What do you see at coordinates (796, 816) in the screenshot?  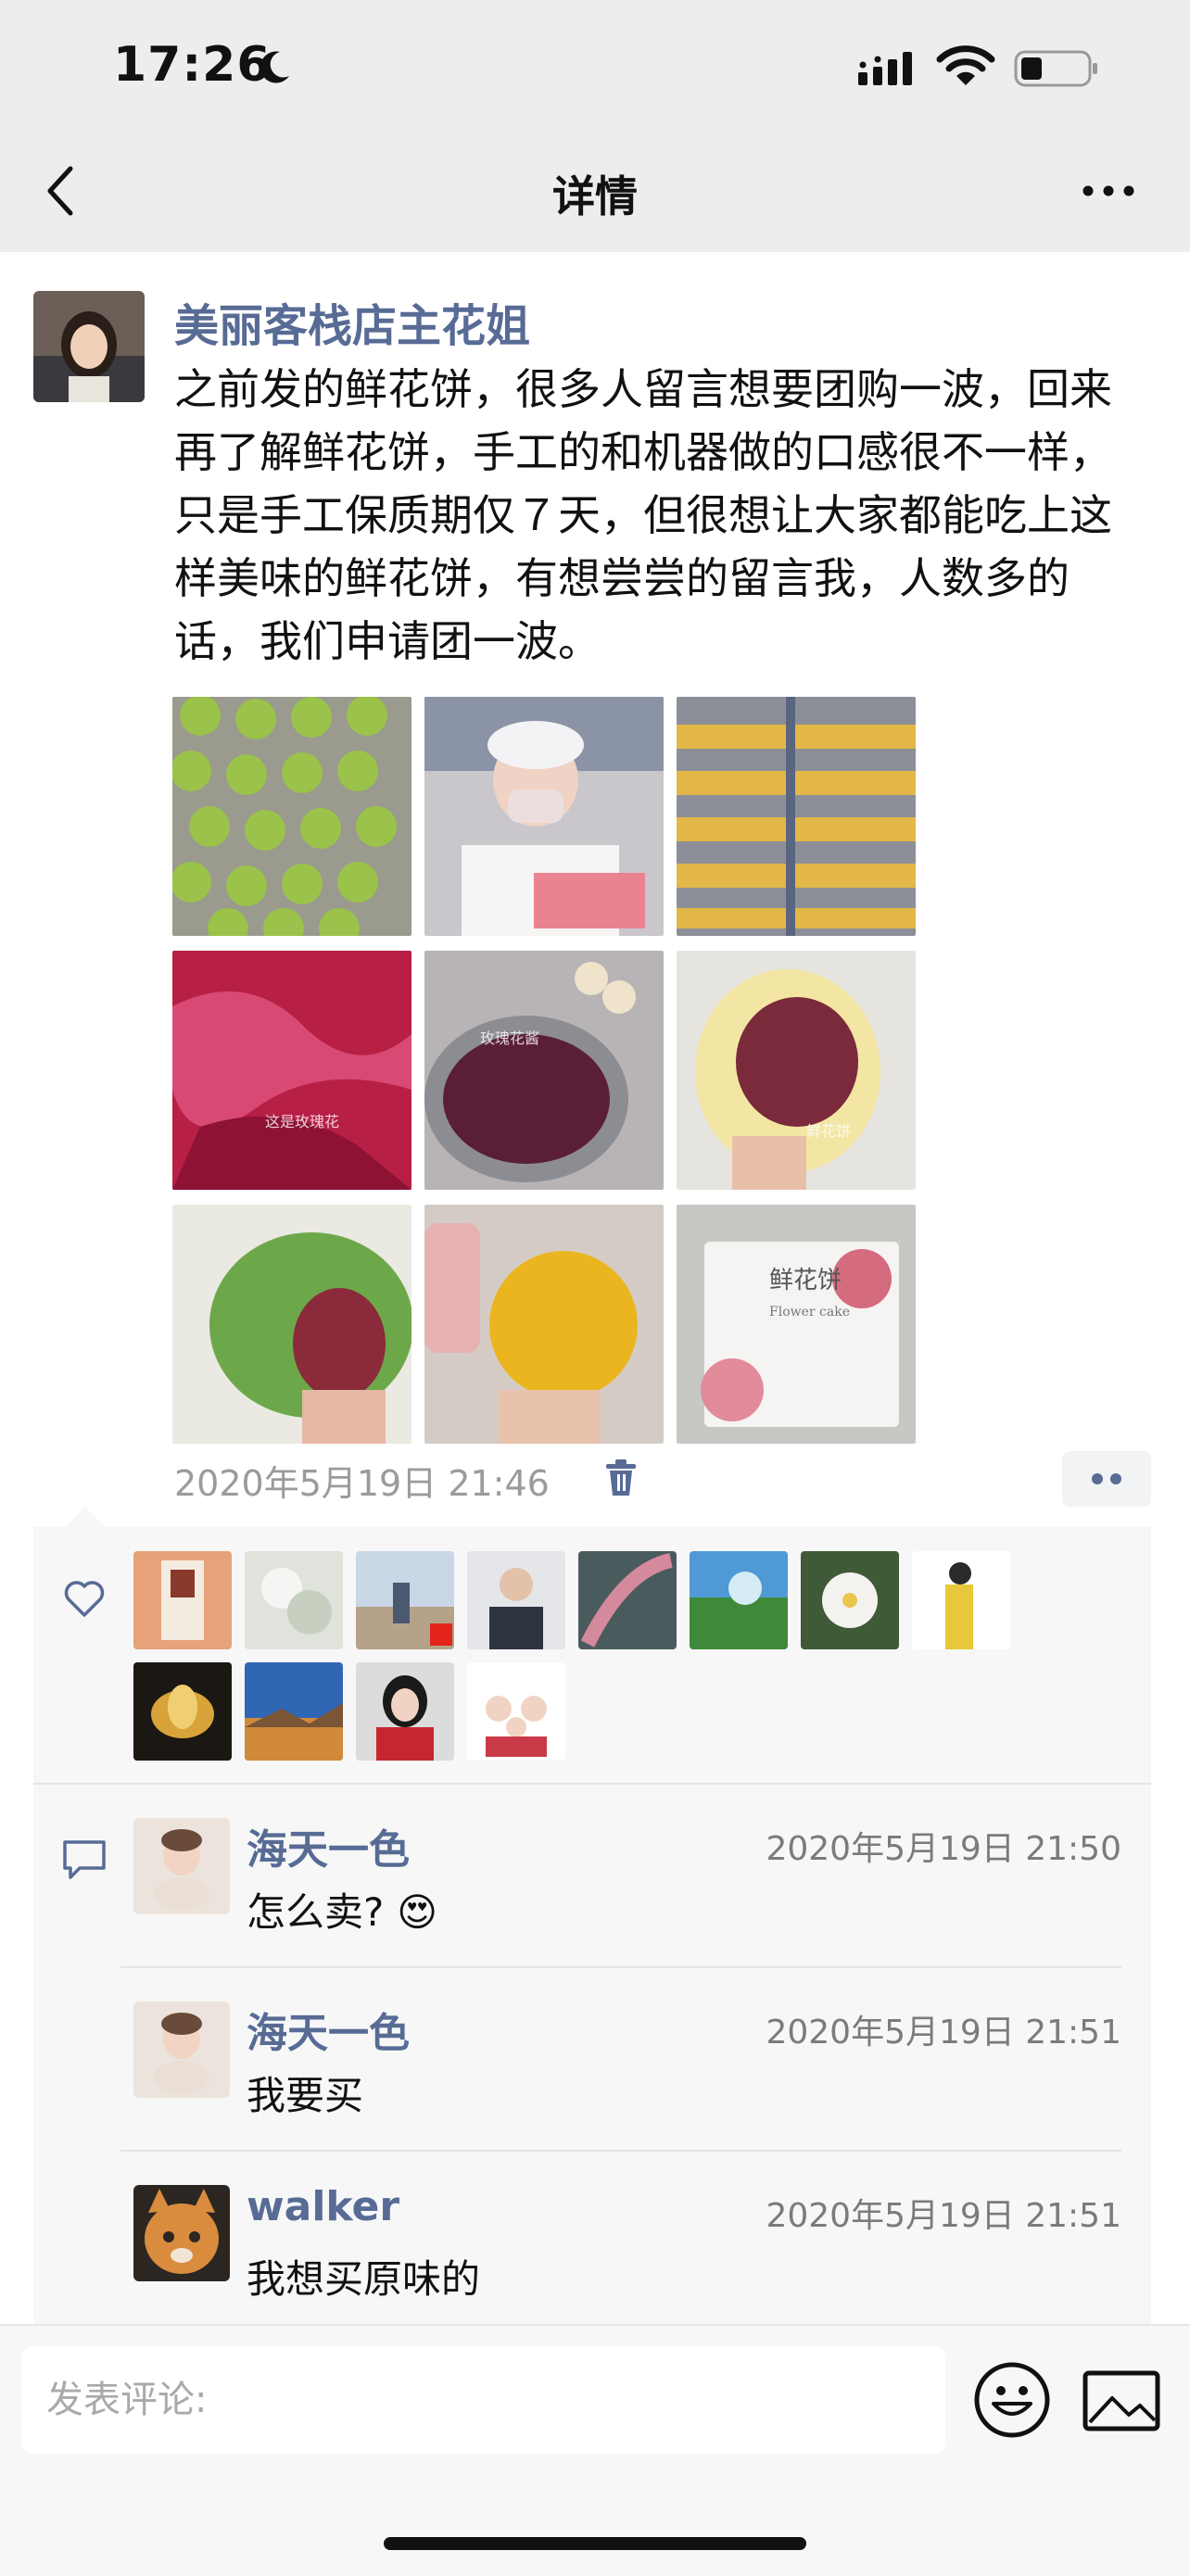 I see `photo-baking-racks` at bounding box center [796, 816].